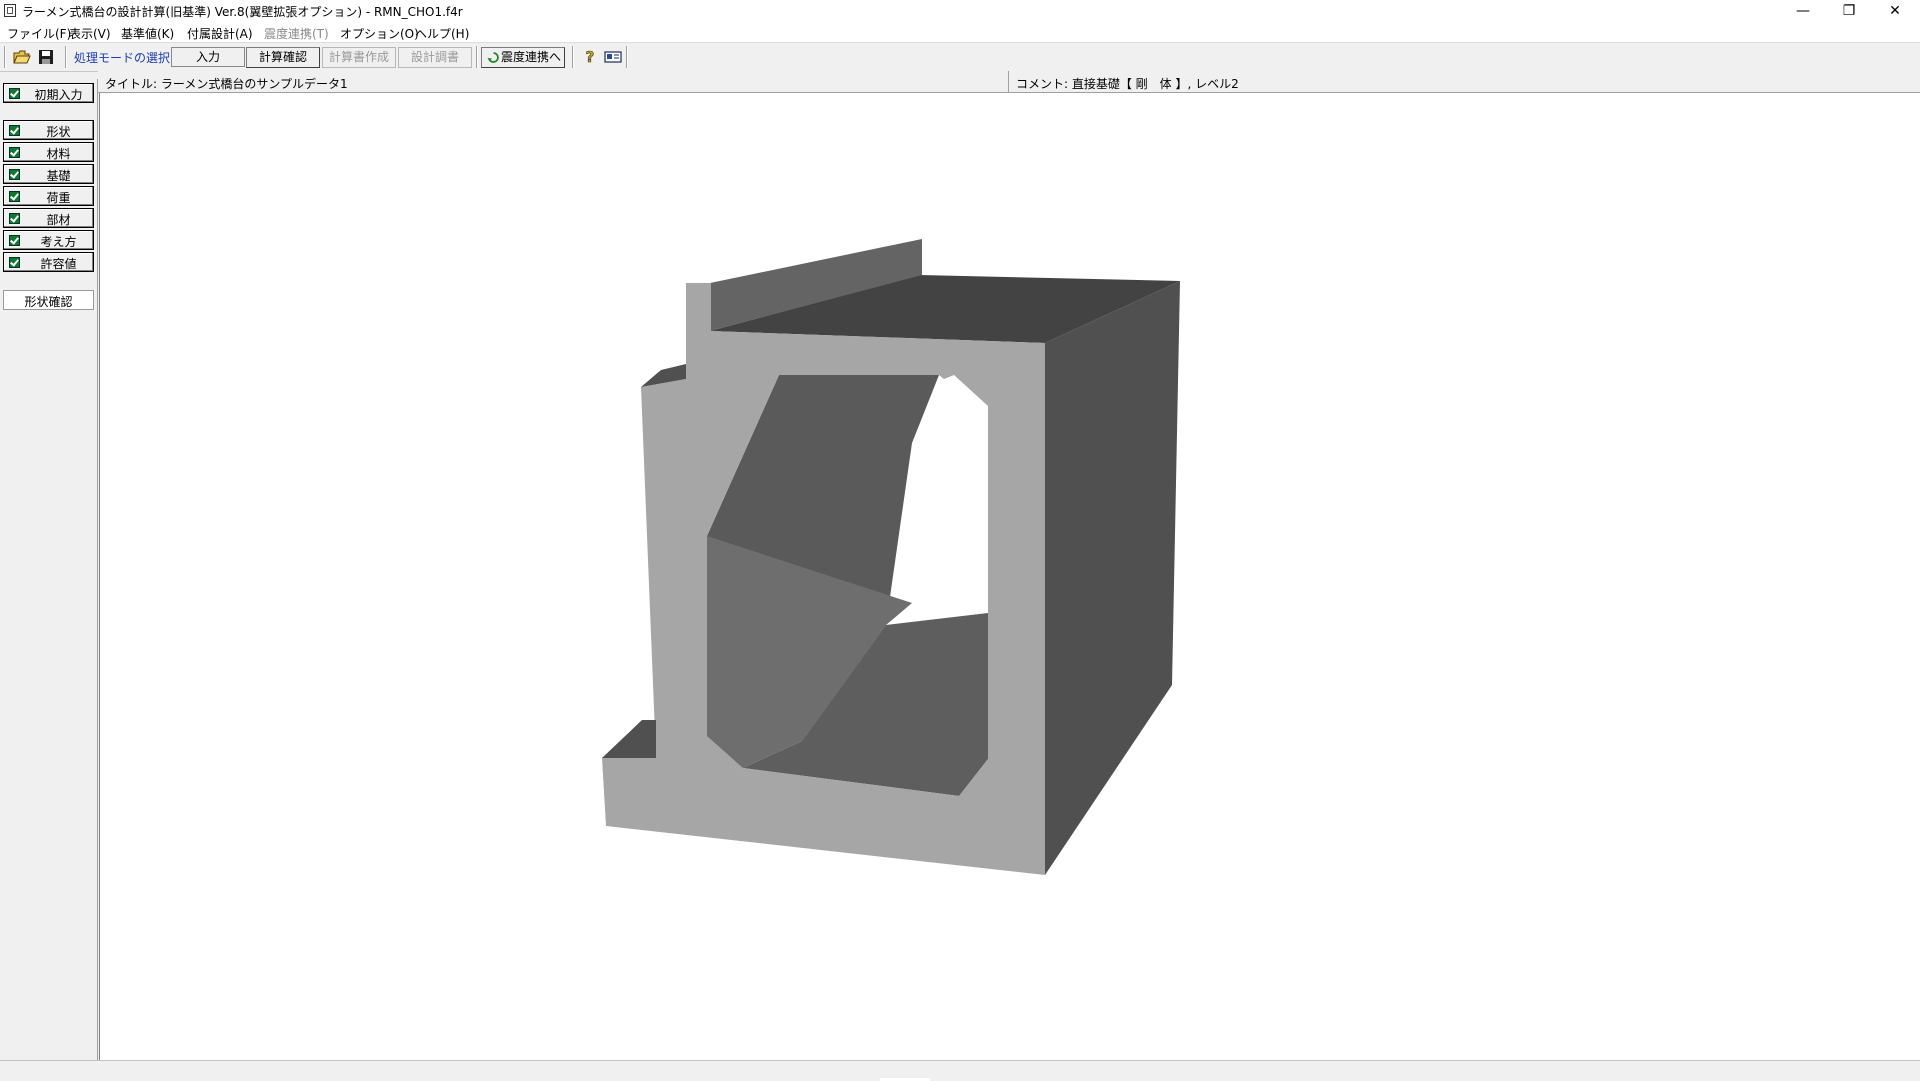 The image size is (1920, 1081). What do you see at coordinates (58, 154) in the screenshot?
I see `sidebar-item-label: 材料` at bounding box center [58, 154].